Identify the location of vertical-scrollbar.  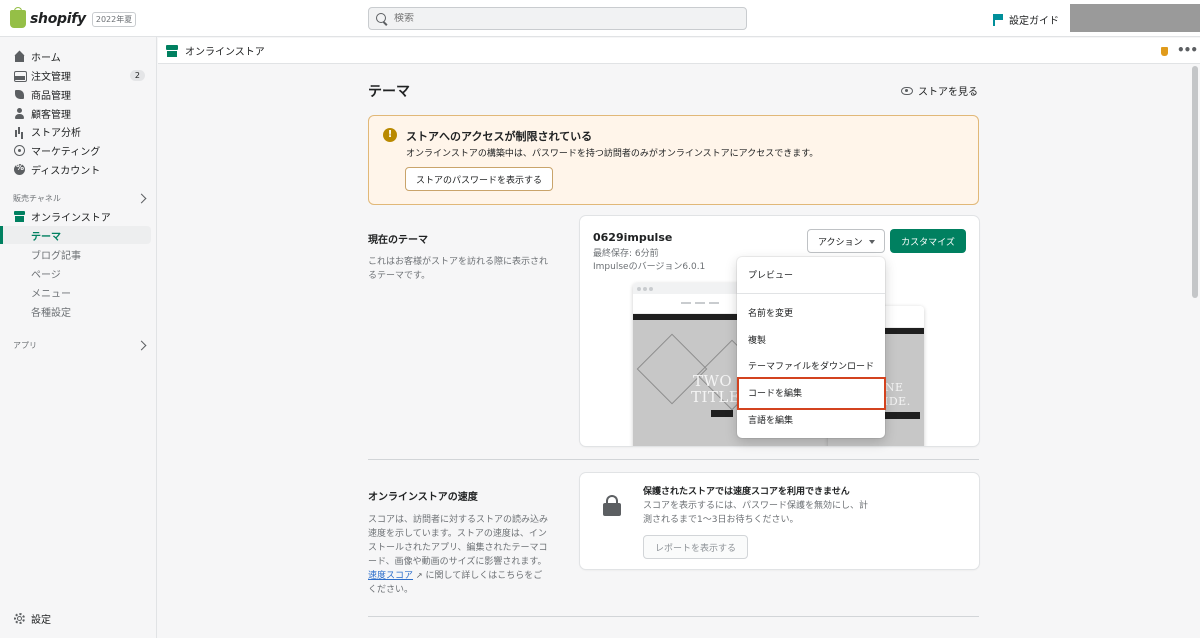
(1195, 182).